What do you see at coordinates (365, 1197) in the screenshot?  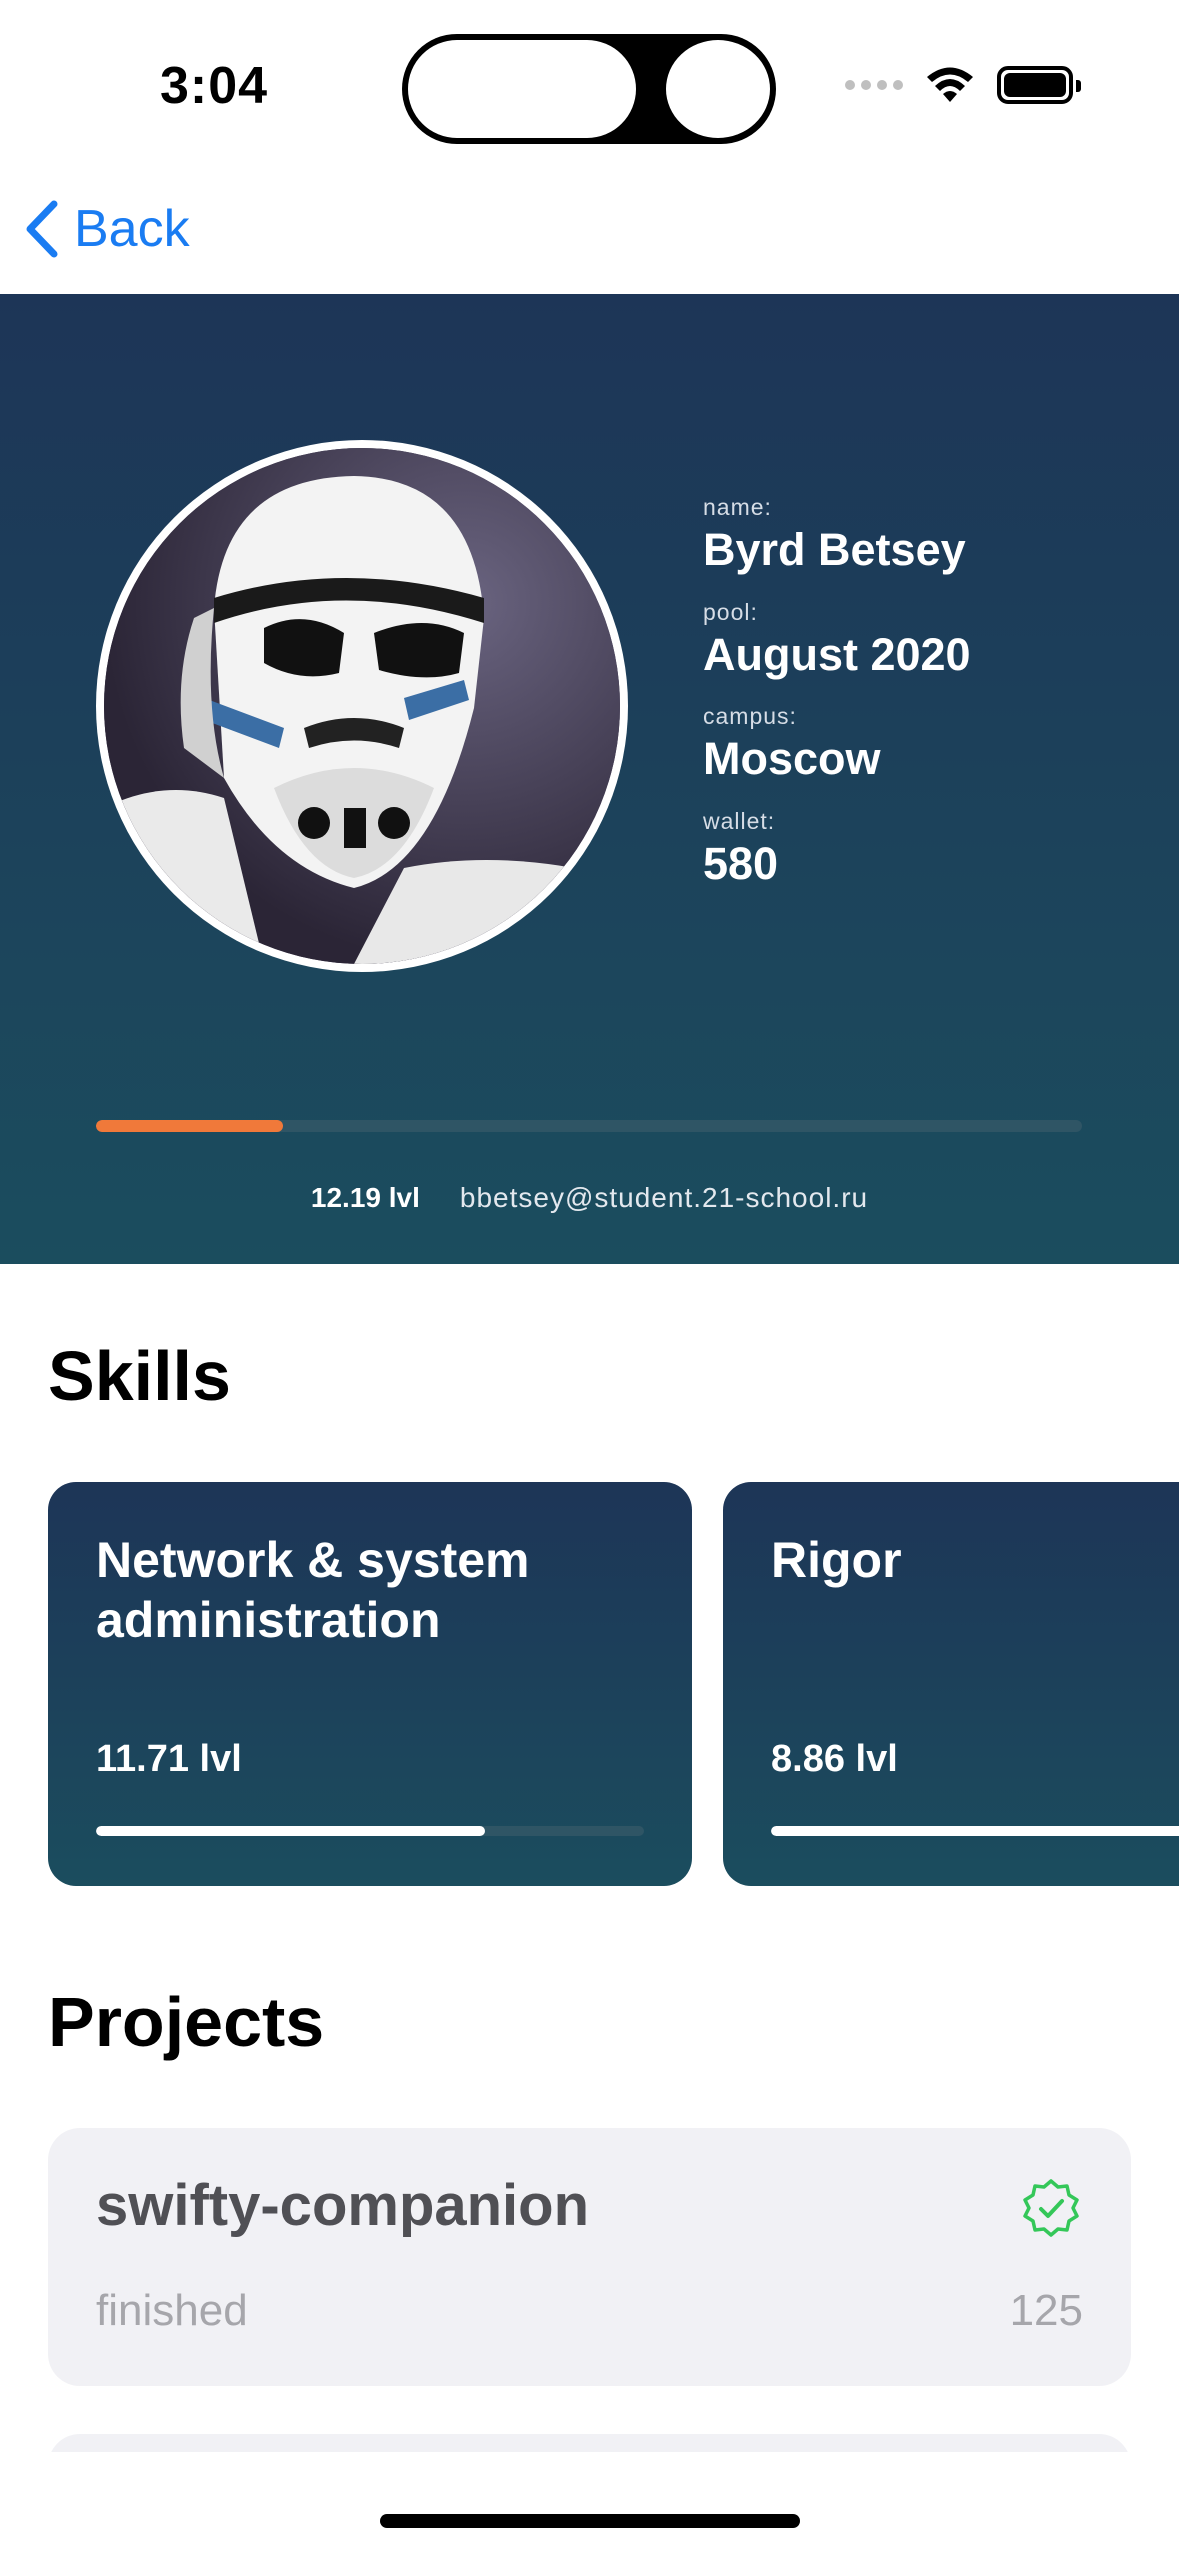 I see `level-text: 12.19 lvl` at bounding box center [365, 1197].